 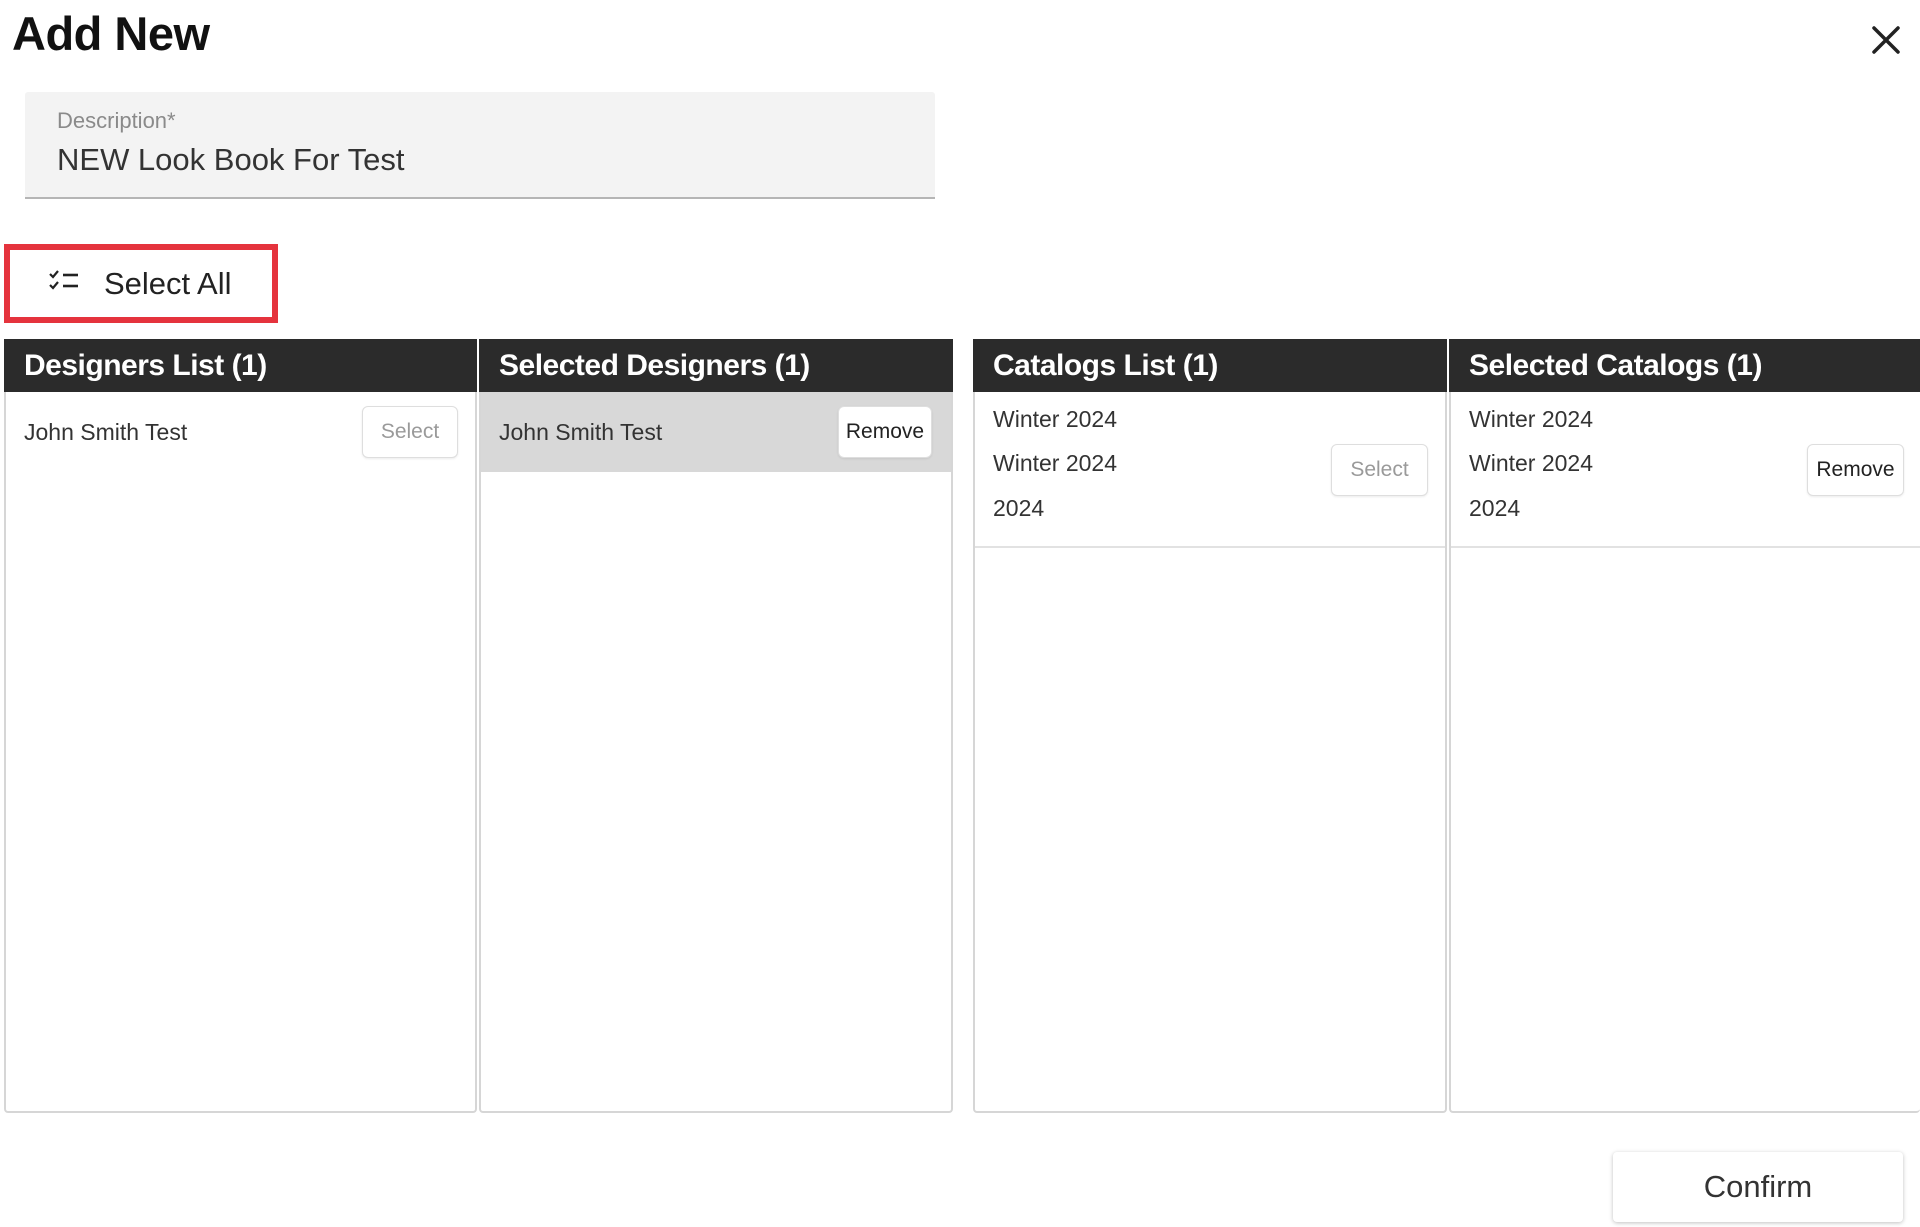 I want to click on select-designer-button: Select, so click(x=410, y=432).